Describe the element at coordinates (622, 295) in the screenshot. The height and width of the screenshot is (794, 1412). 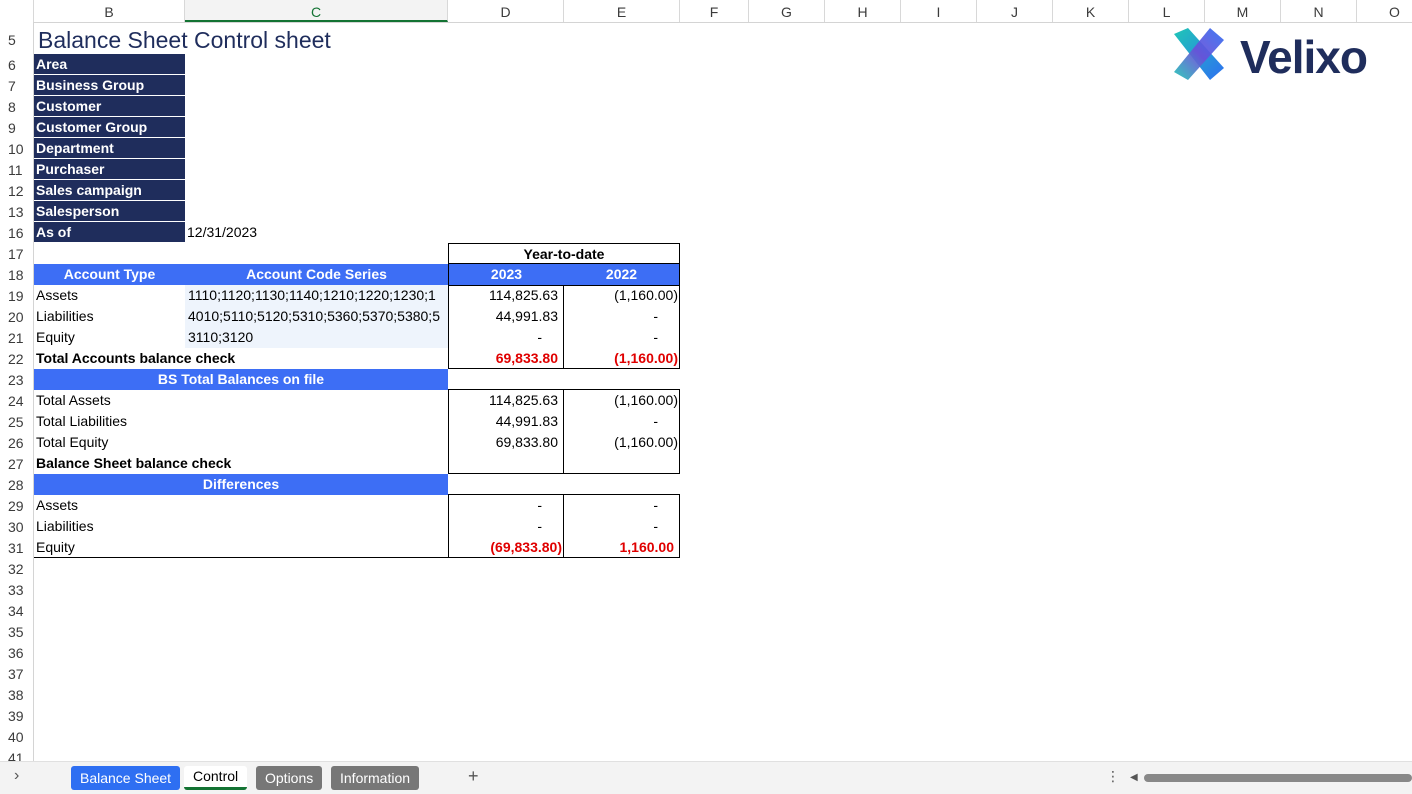
I see `value-2022-cell: (1,160.00)` at that location.